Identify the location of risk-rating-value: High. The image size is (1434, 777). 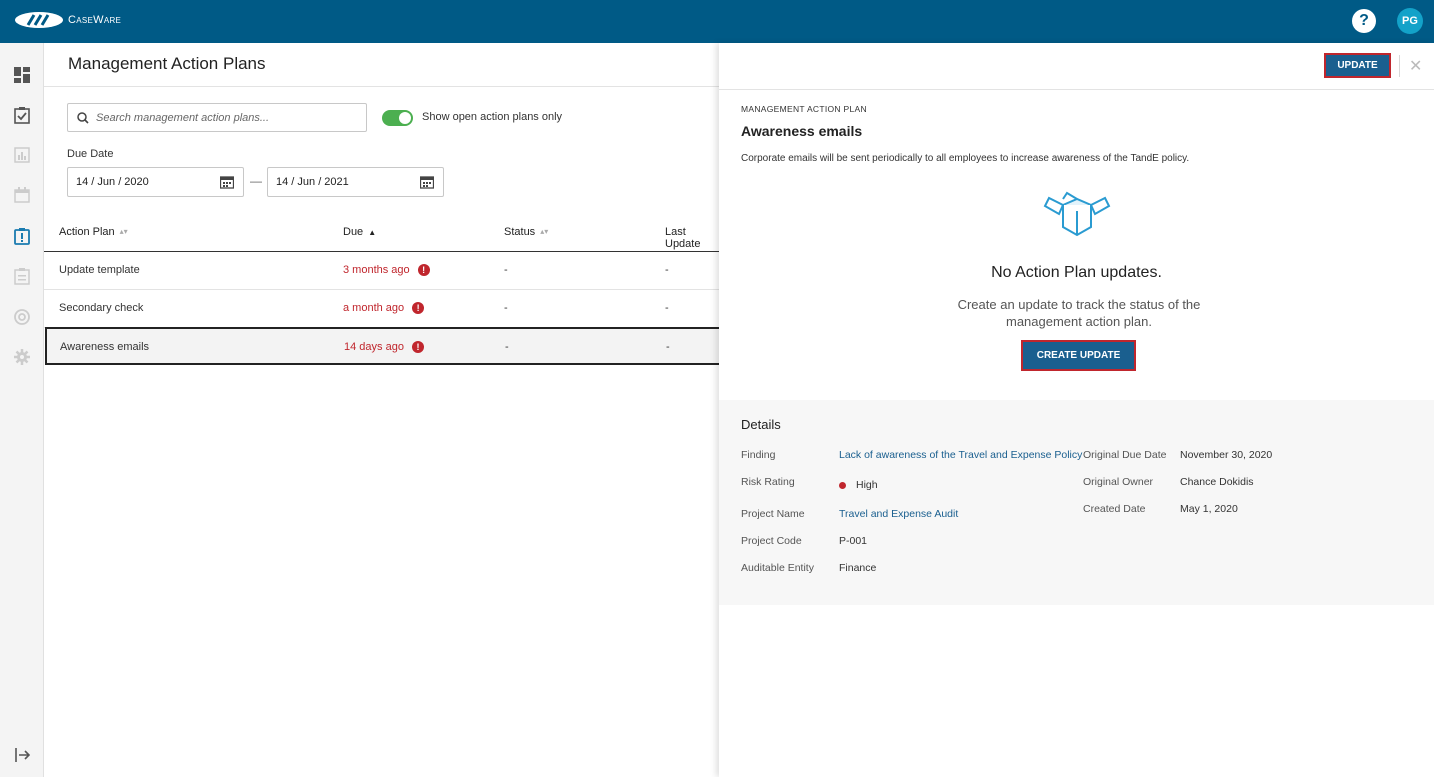
(858, 485).